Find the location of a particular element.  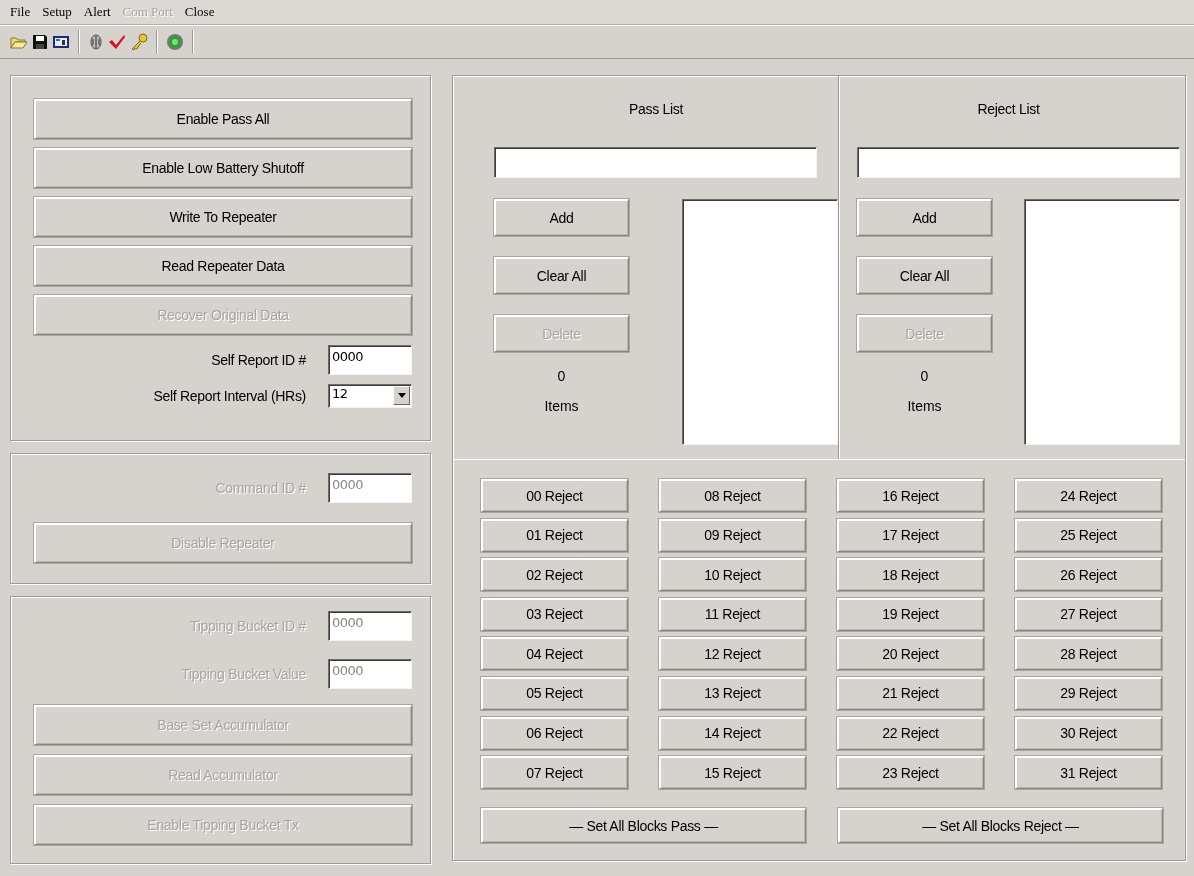

input-field: 0000 is located at coordinates (370, 360).